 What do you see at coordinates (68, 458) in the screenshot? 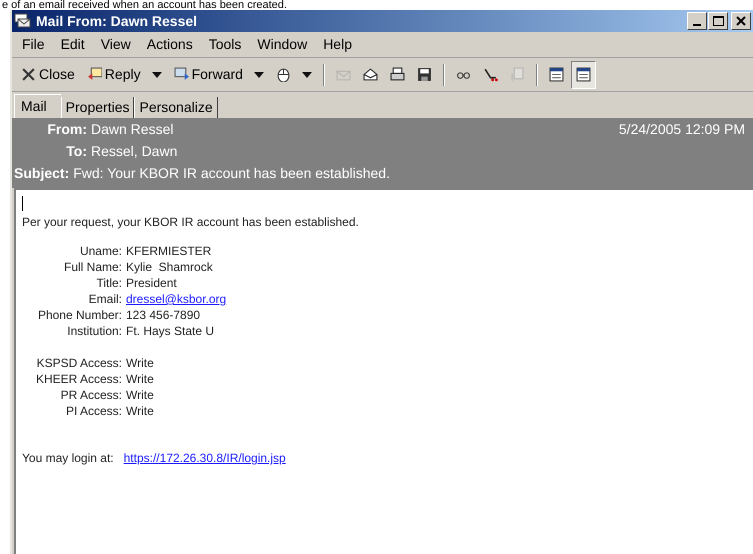
I see `login-label: You may login at:` at bounding box center [68, 458].